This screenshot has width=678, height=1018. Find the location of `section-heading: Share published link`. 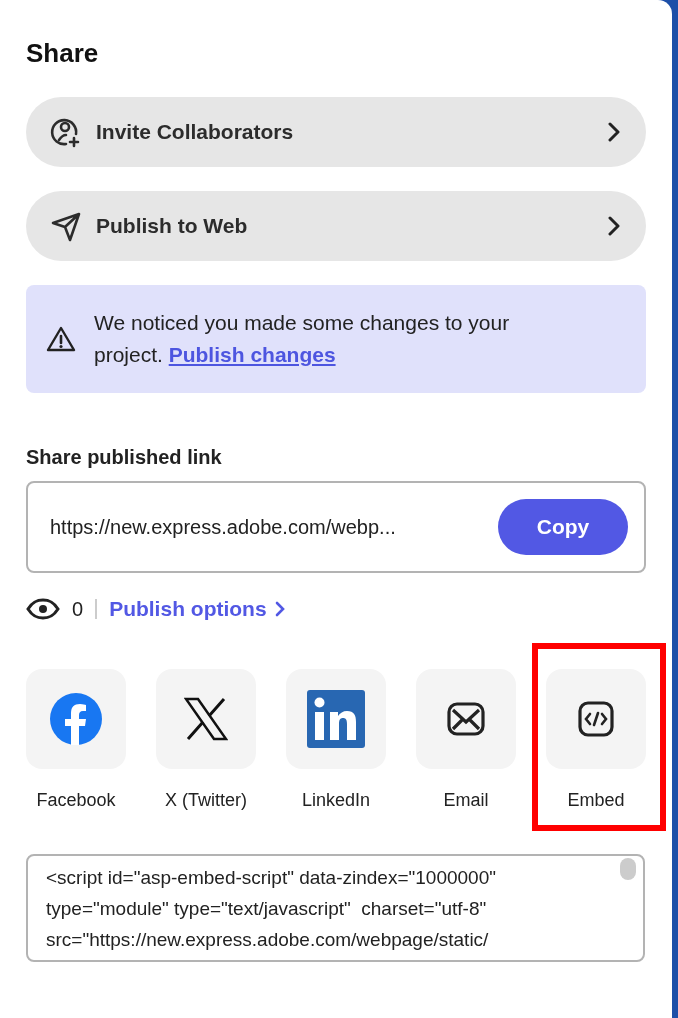

section-heading: Share published link is located at coordinates (124, 457).